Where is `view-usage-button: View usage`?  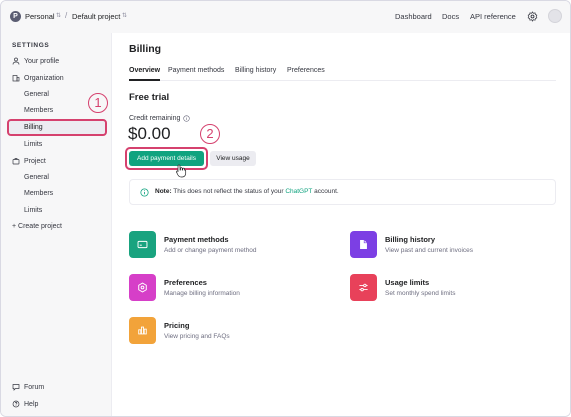 view-usage-button: View usage is located at coordinates (233, 158).